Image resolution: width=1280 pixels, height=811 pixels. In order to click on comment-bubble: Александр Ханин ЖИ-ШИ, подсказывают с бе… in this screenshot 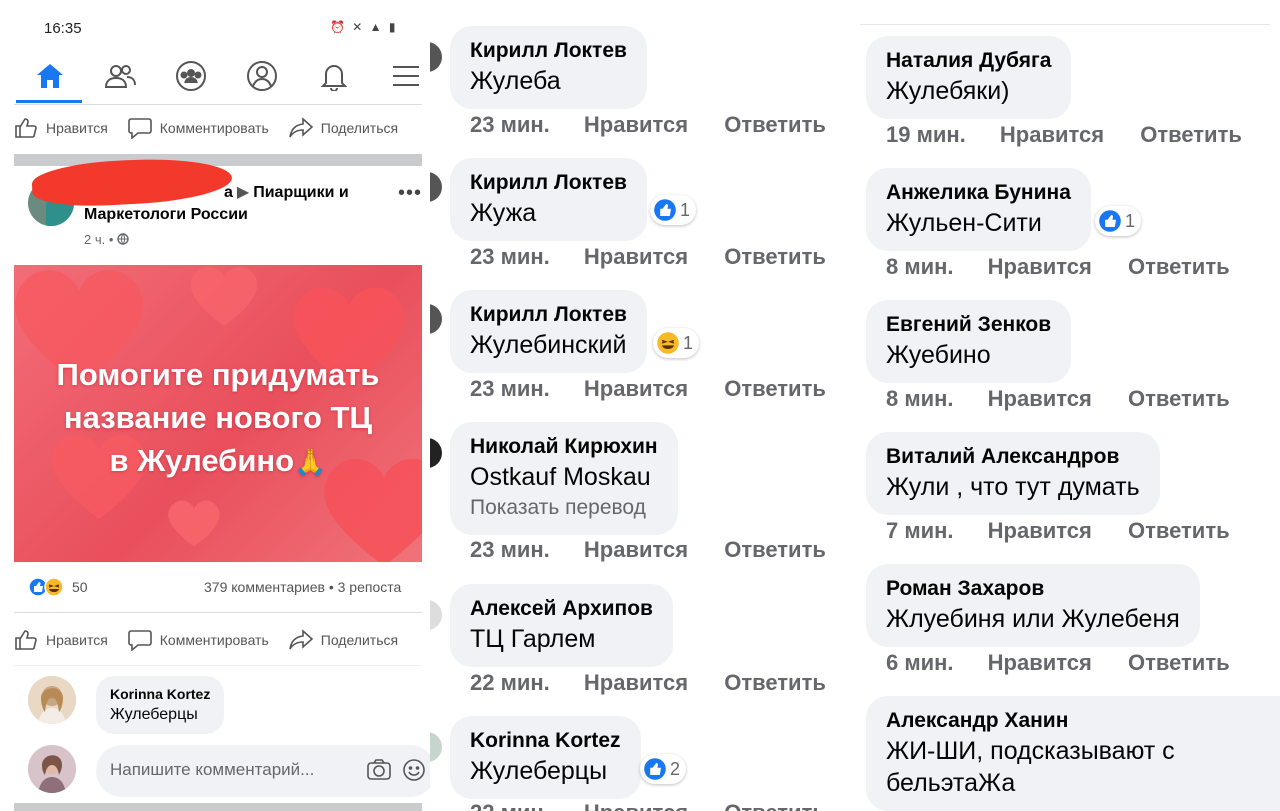, I will do `click(1073, 753)`.